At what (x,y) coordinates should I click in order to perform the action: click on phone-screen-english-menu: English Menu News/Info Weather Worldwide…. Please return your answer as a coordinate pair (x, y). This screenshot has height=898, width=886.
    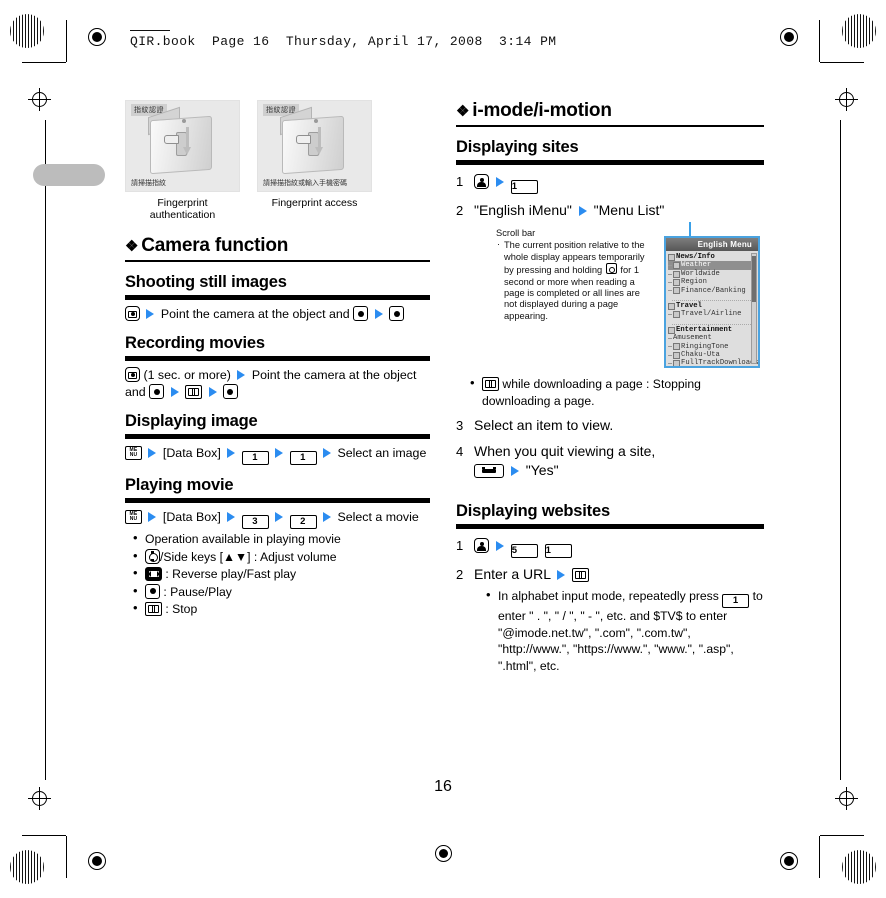
    Looking at the image, I should click on (712, 302).